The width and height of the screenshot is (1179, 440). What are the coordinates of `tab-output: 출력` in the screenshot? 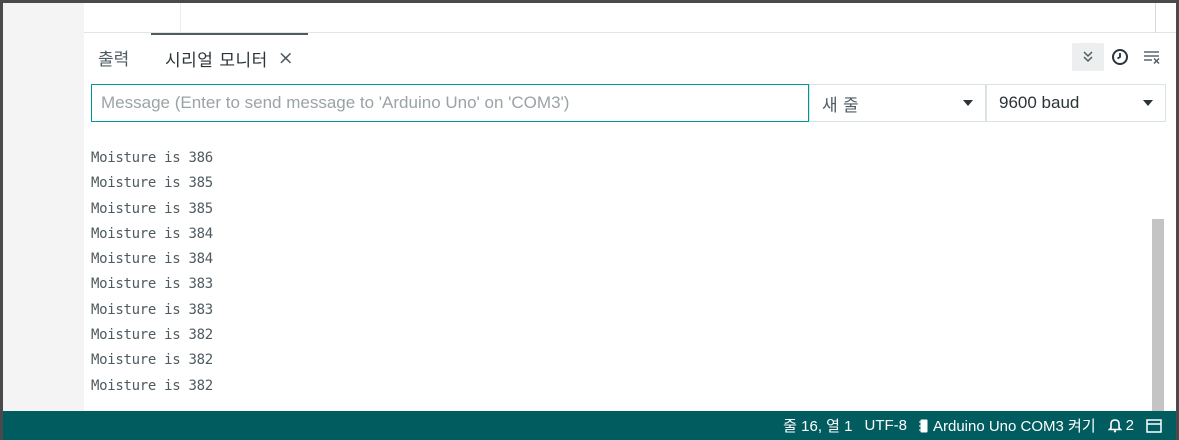 It's located at (113, 57).